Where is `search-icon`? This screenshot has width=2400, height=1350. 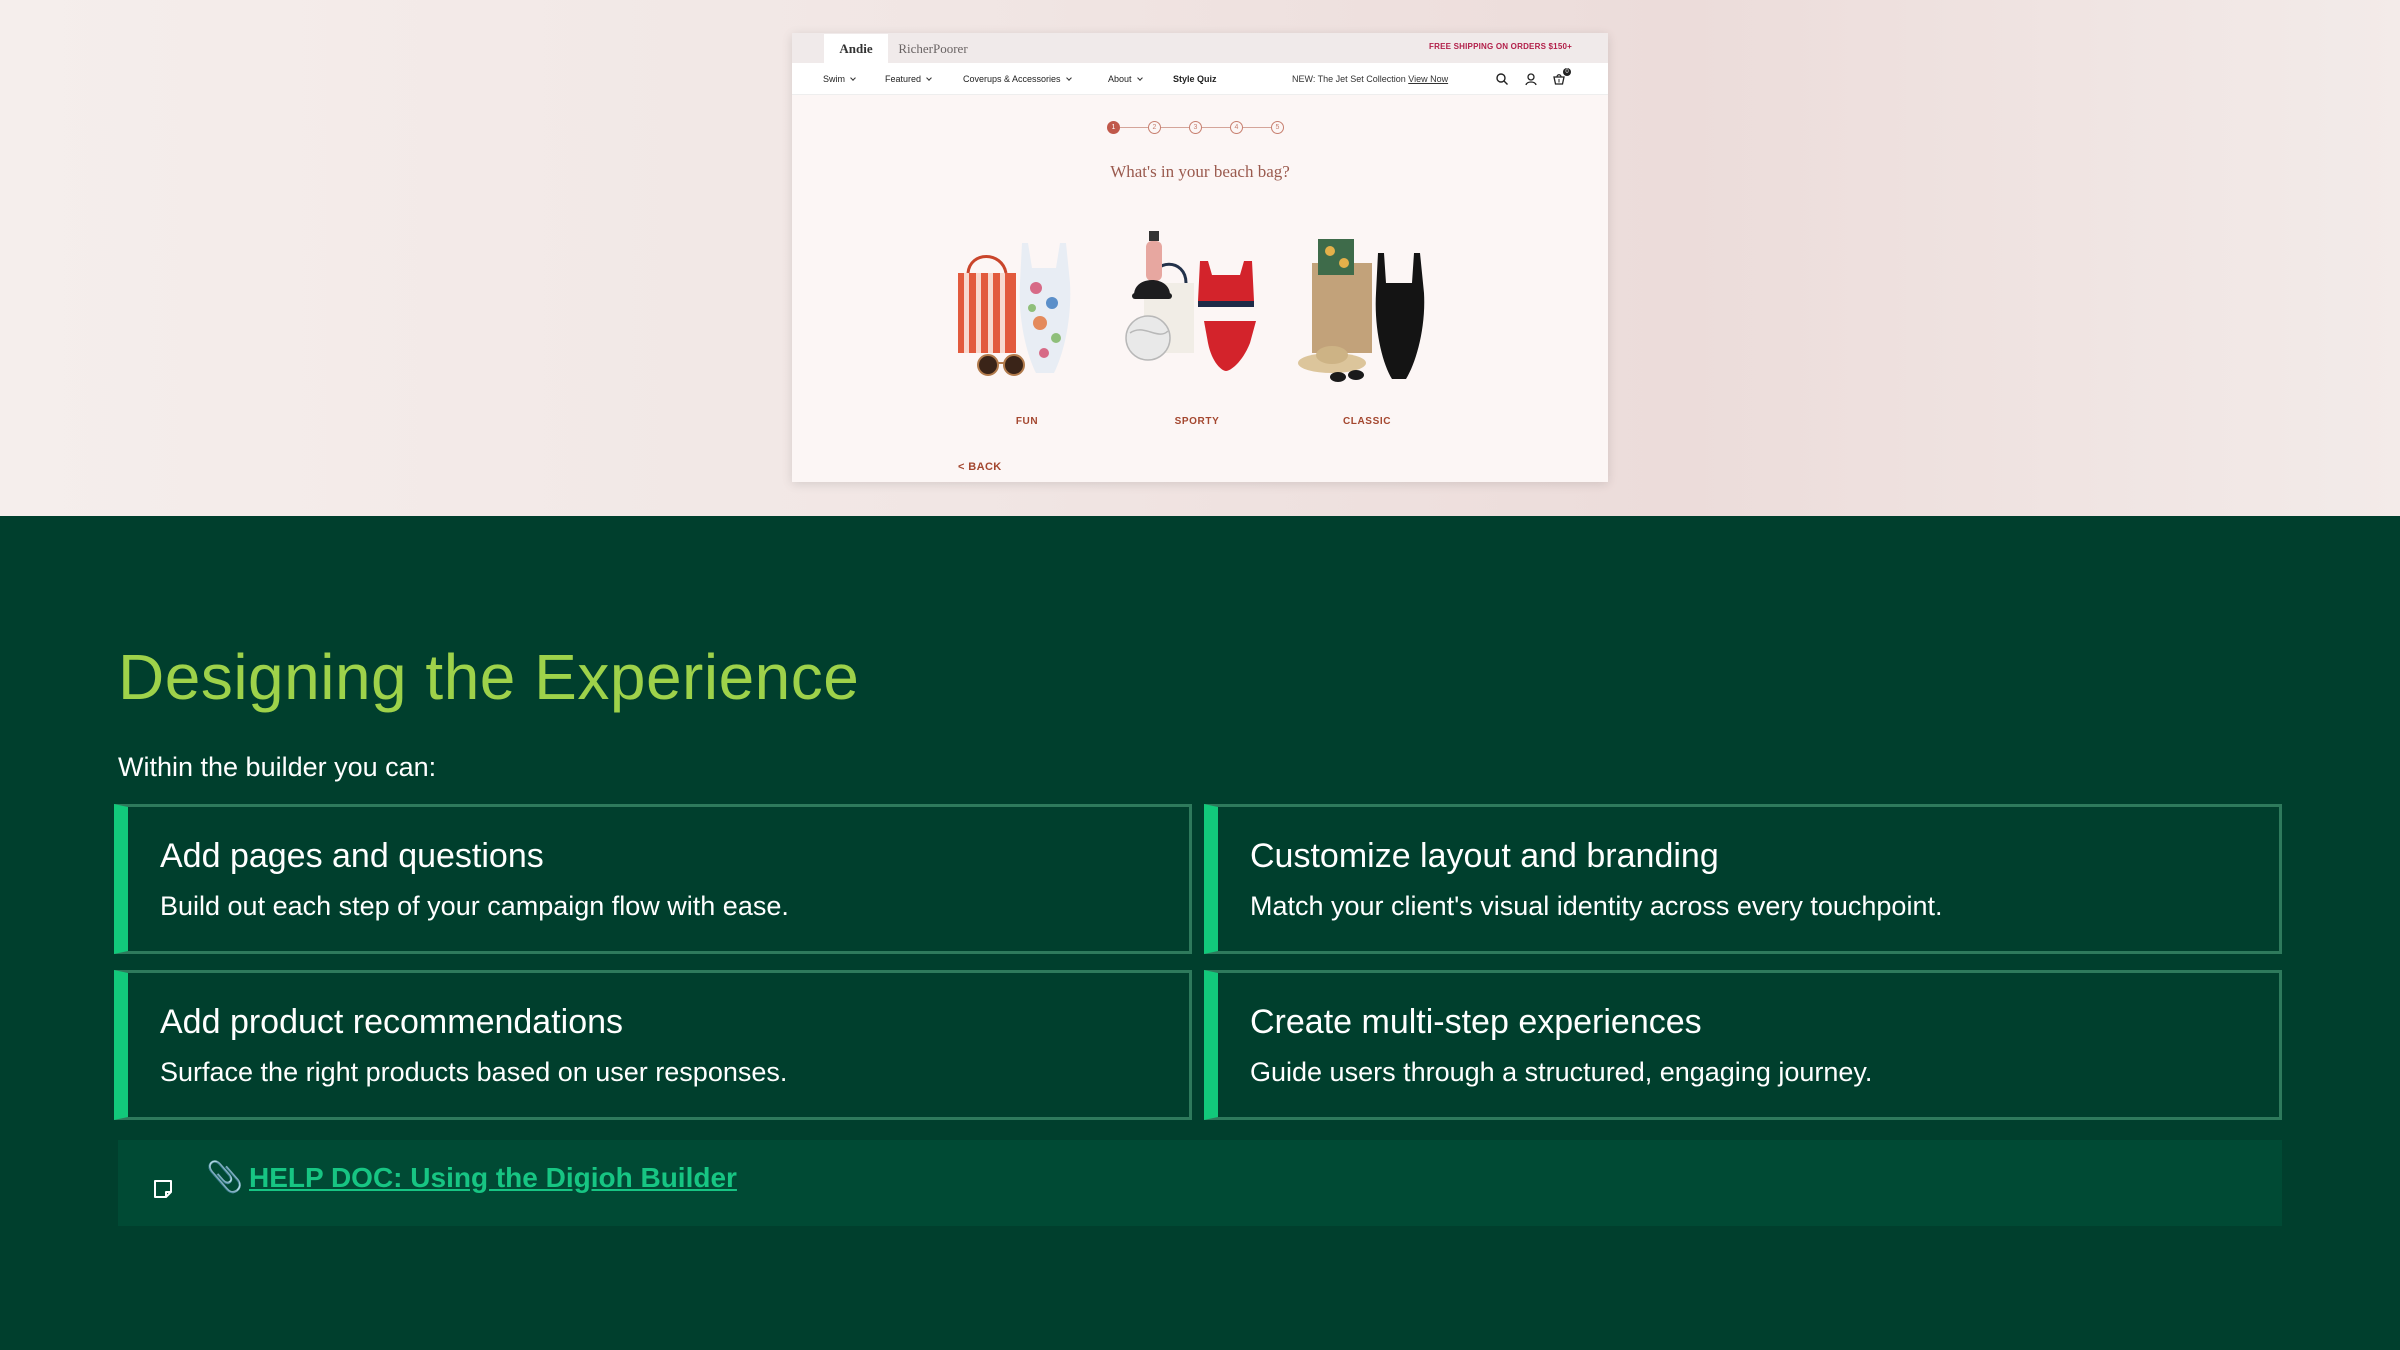 search-icon is located at coordinates (1502, 79).